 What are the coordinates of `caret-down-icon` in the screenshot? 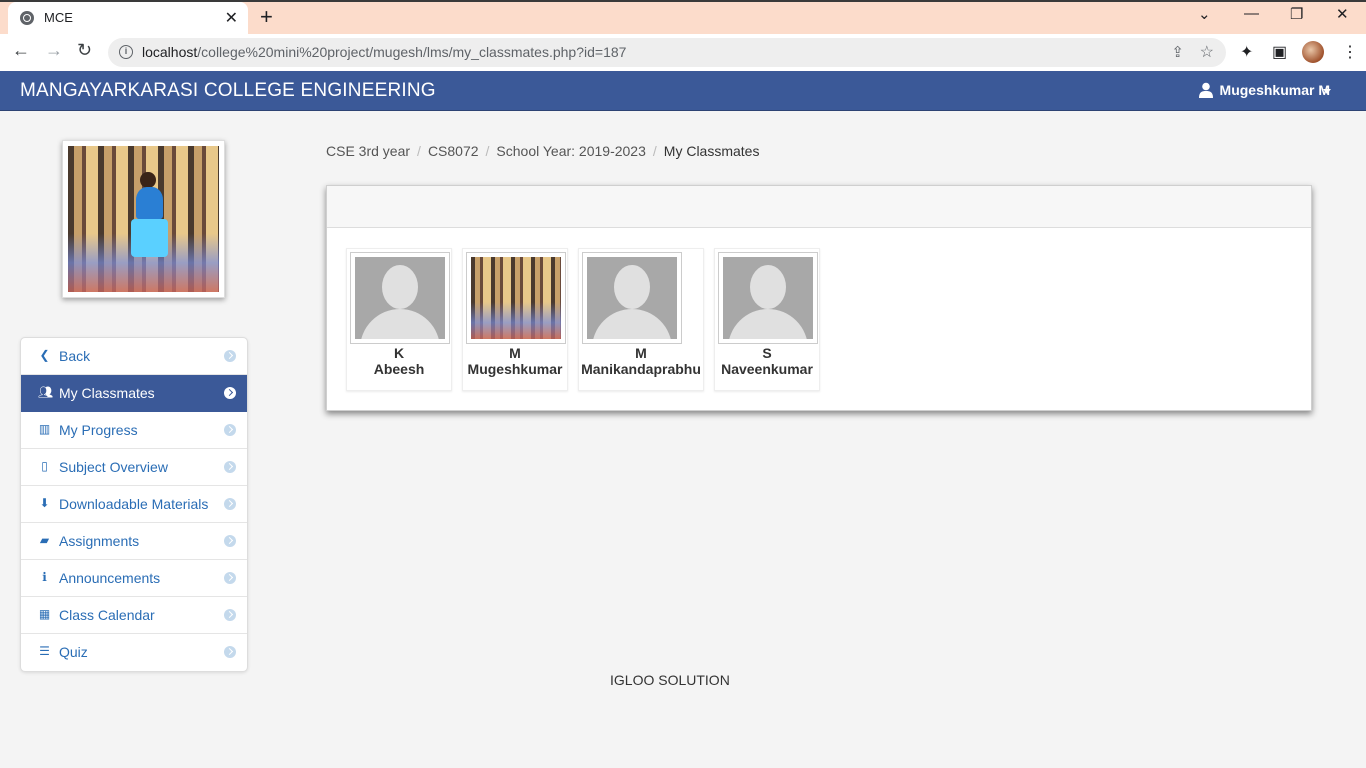 It's located at (1327, 91).